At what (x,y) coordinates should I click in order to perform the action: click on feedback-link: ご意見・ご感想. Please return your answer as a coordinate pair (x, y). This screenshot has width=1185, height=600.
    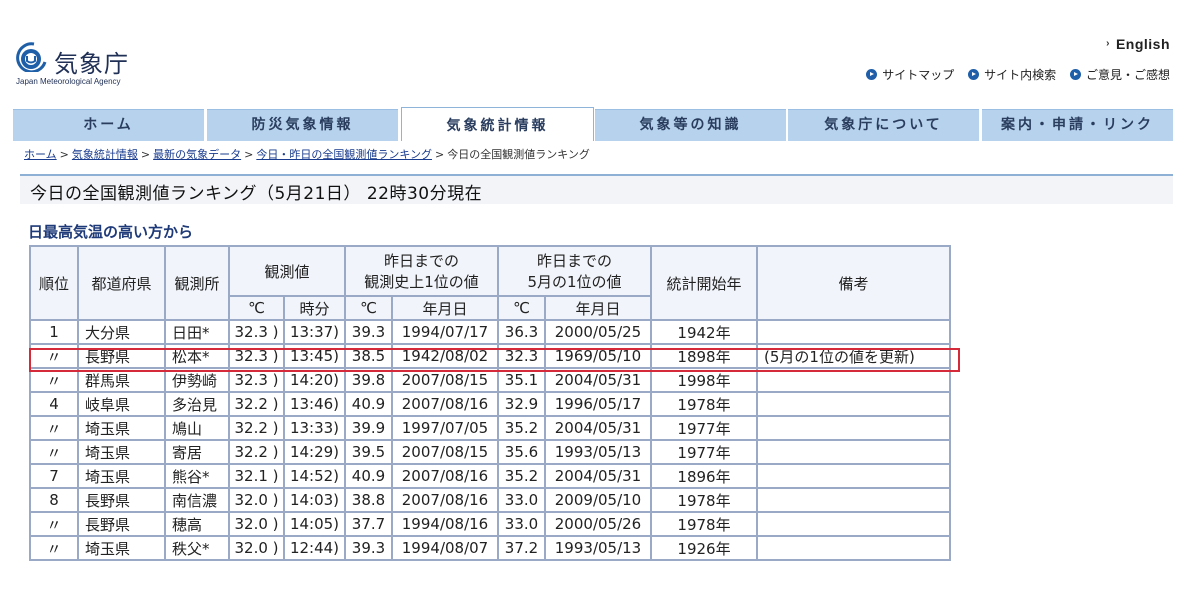
    Looking at the image, I should click on (1119, 75).